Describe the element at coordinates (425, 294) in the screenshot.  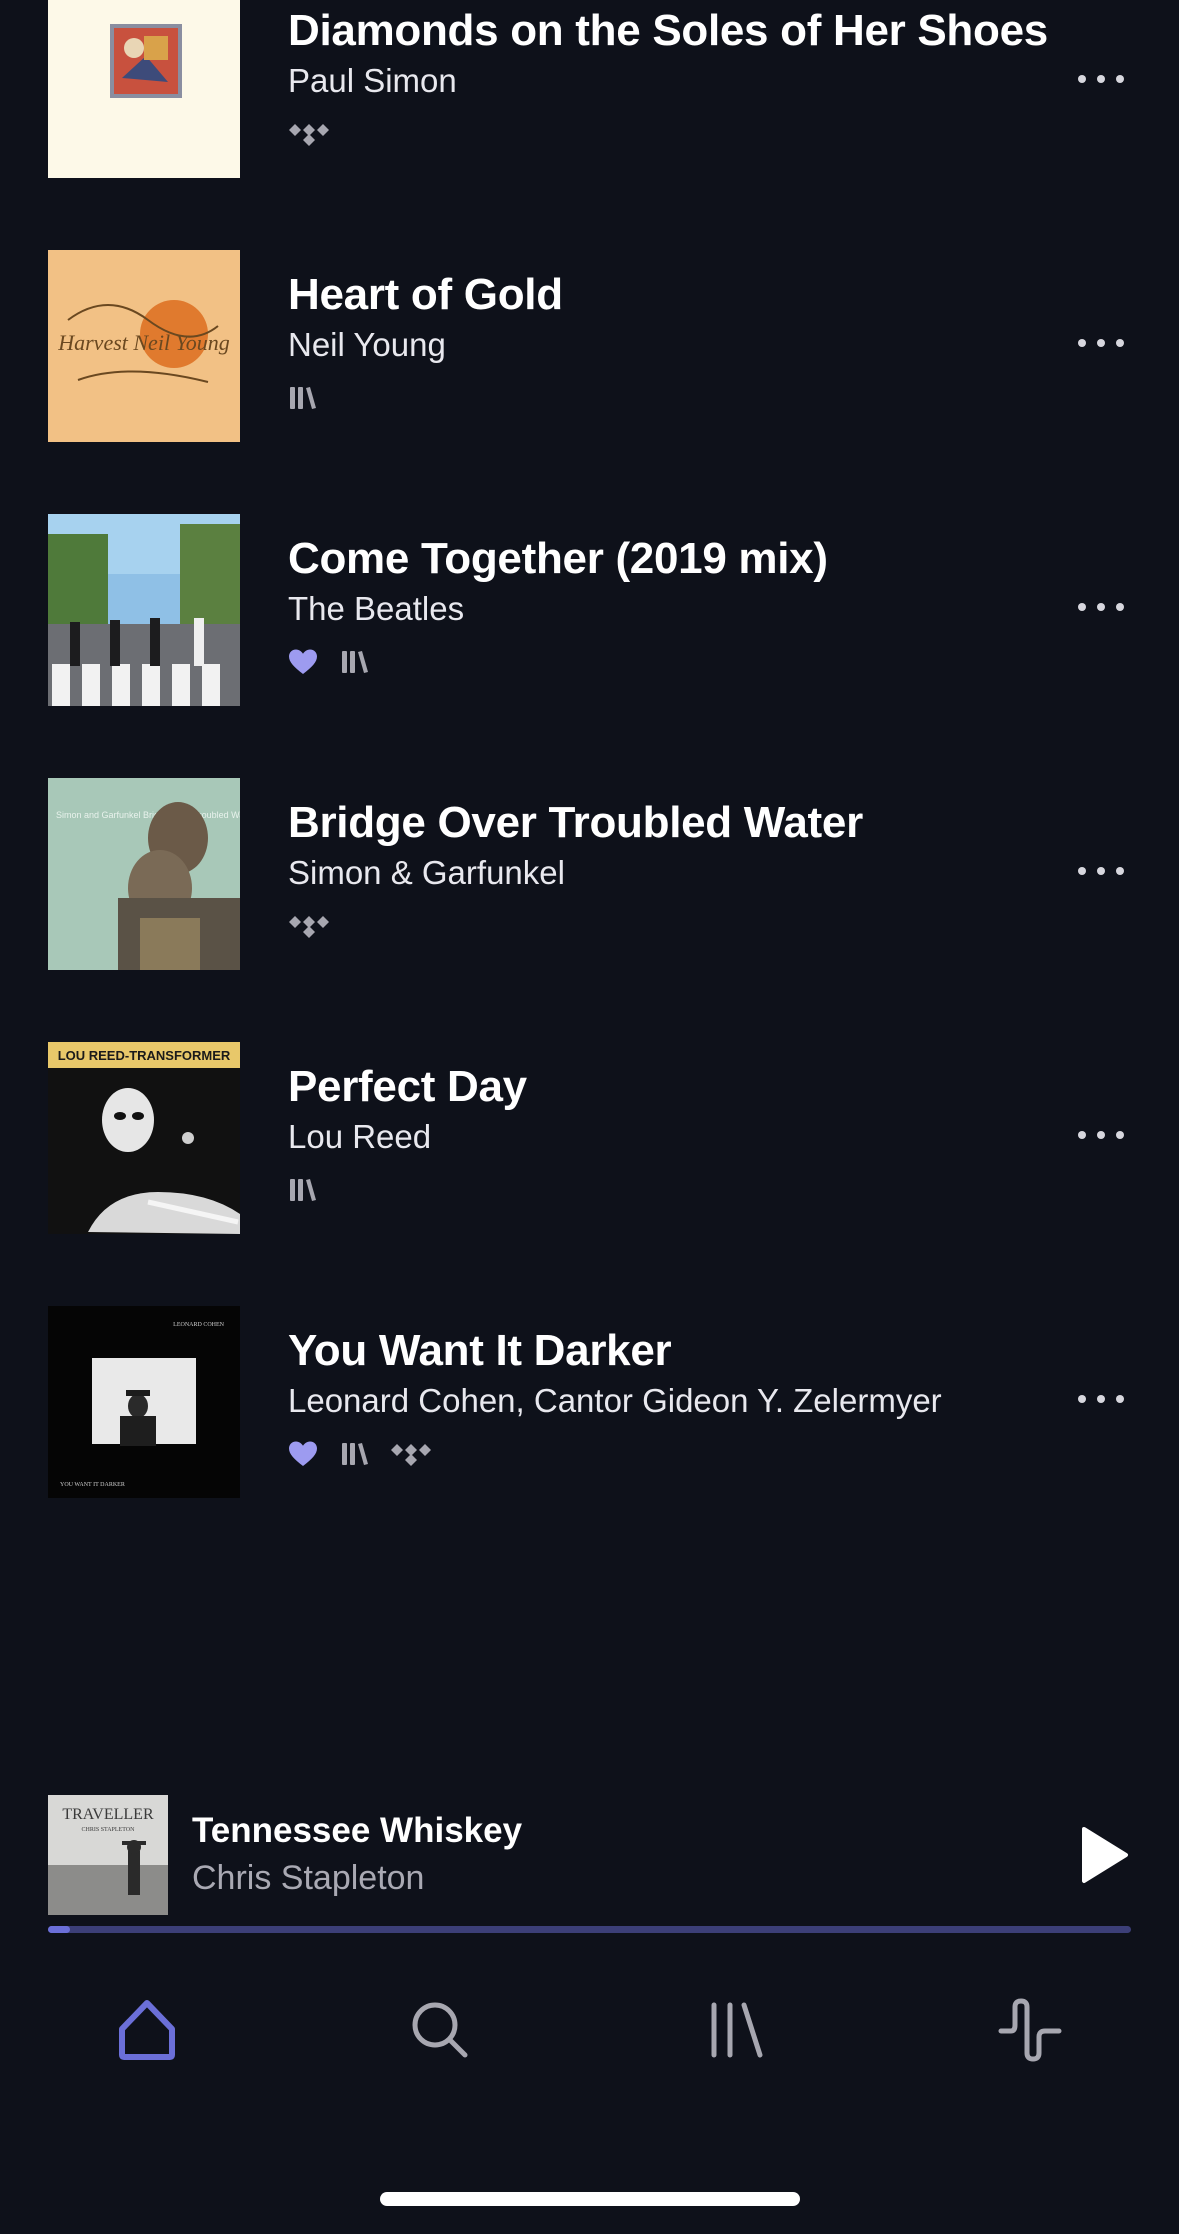
I see `track-title: Heart of Gold` at that location.